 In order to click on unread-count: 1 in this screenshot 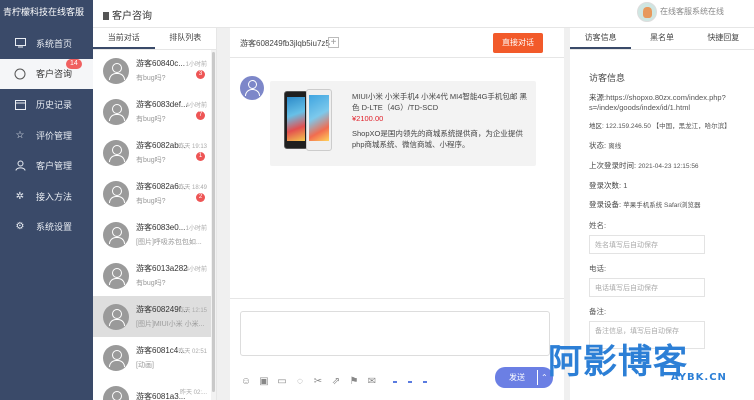, I will do `click(200, 156)`.